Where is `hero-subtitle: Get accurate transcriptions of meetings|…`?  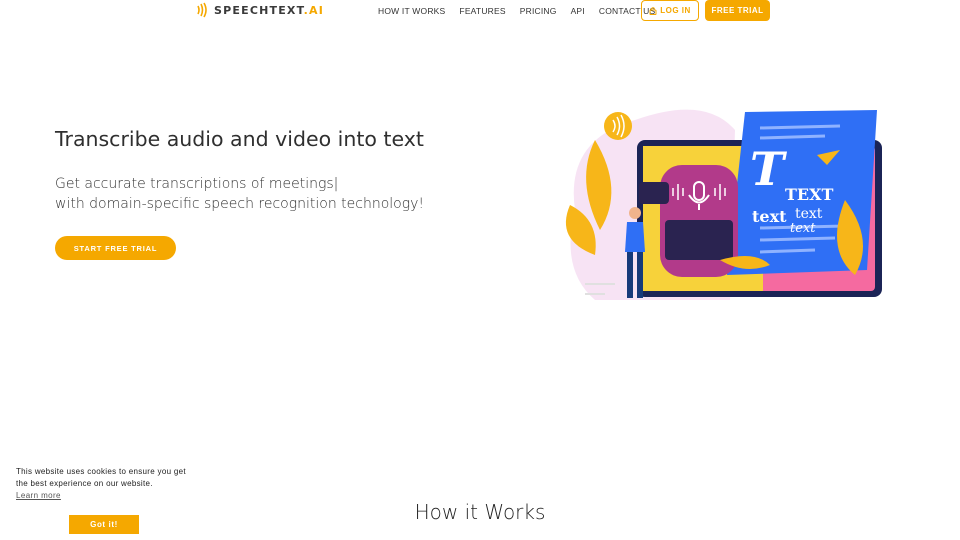
hero-subtitle: Get accurate transcriptions of meetings|… is located at coordinates (239, 194).